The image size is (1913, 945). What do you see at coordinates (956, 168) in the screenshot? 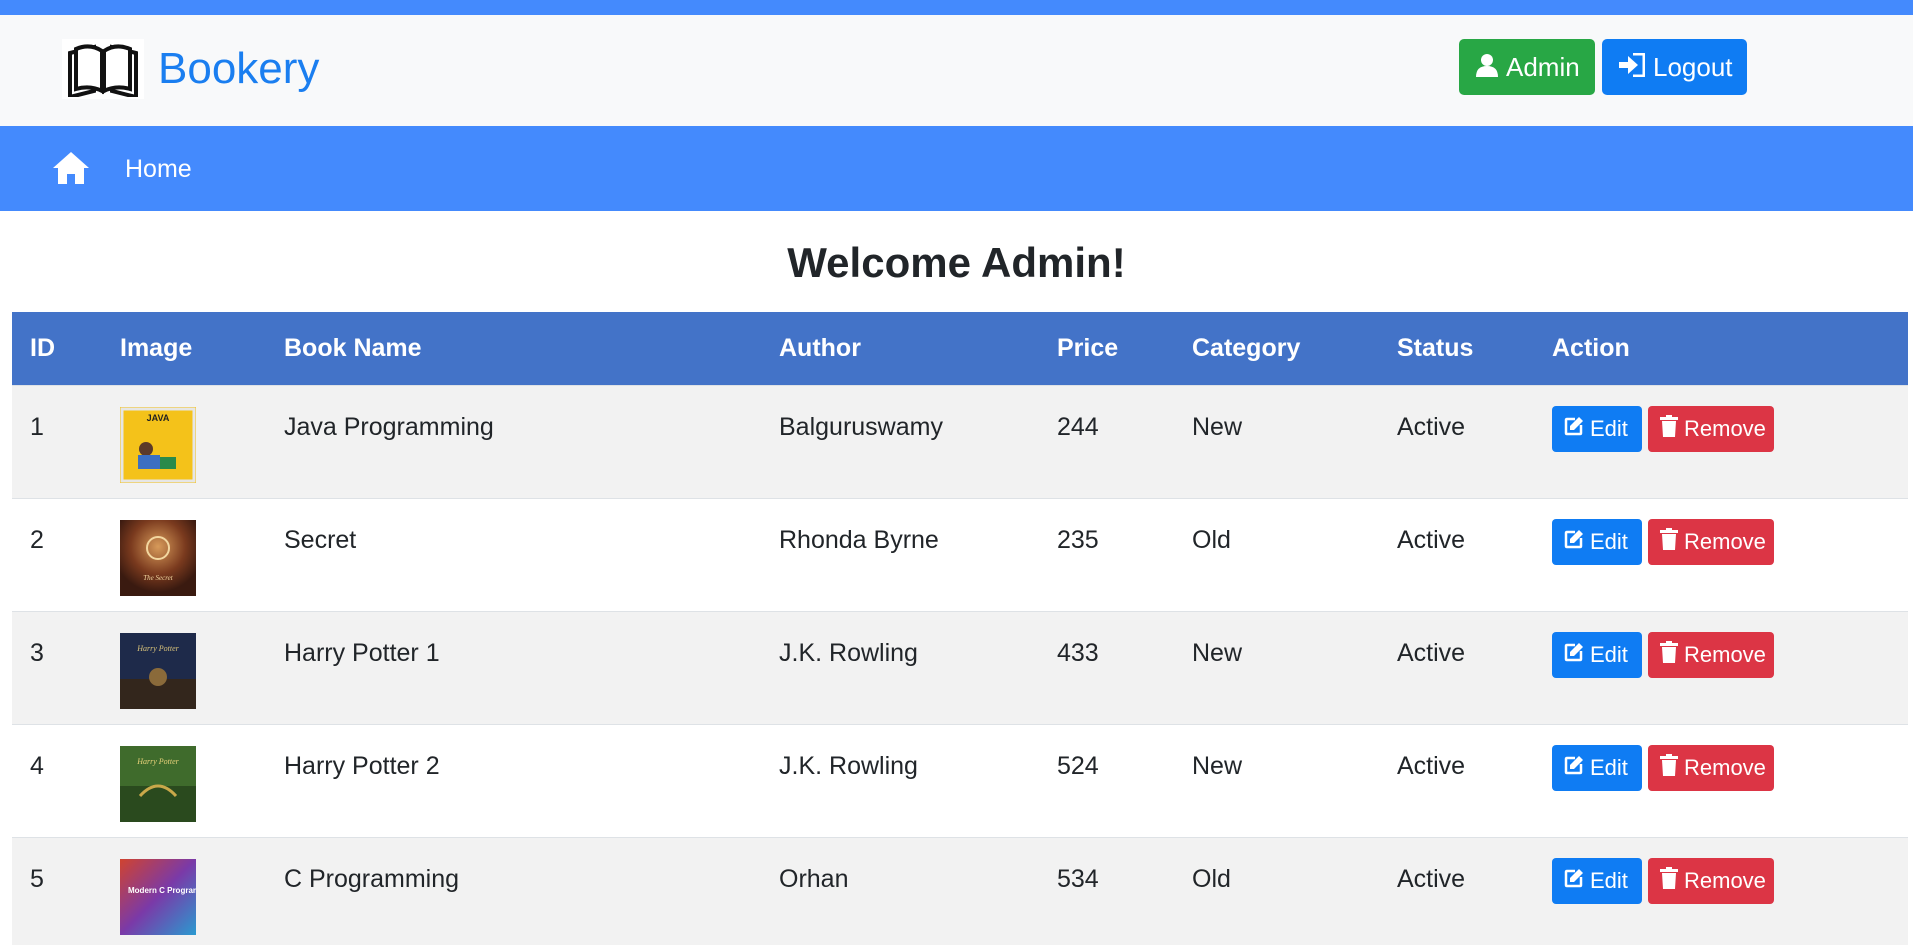
I see `navbar: Home` at bounding box center [956, 168].